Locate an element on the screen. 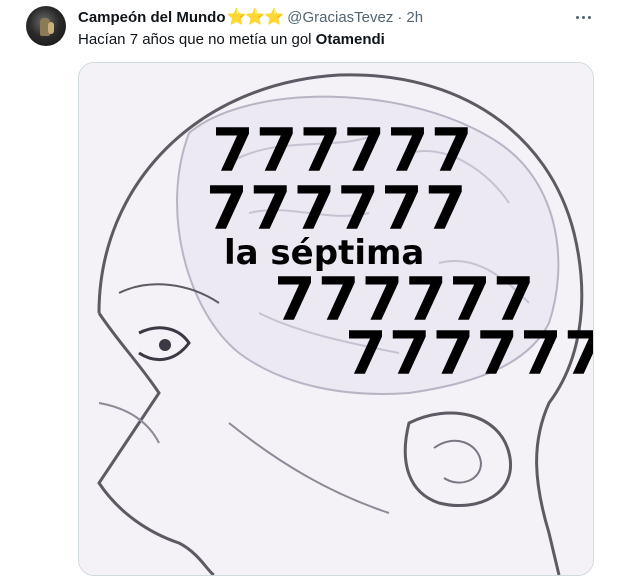 This screenshot has width=621, height=588. tweet-header: Campeón del Mundo ⭐⭐⭐ @GraciasTevez · 2h is located at coordinates (250, 17).